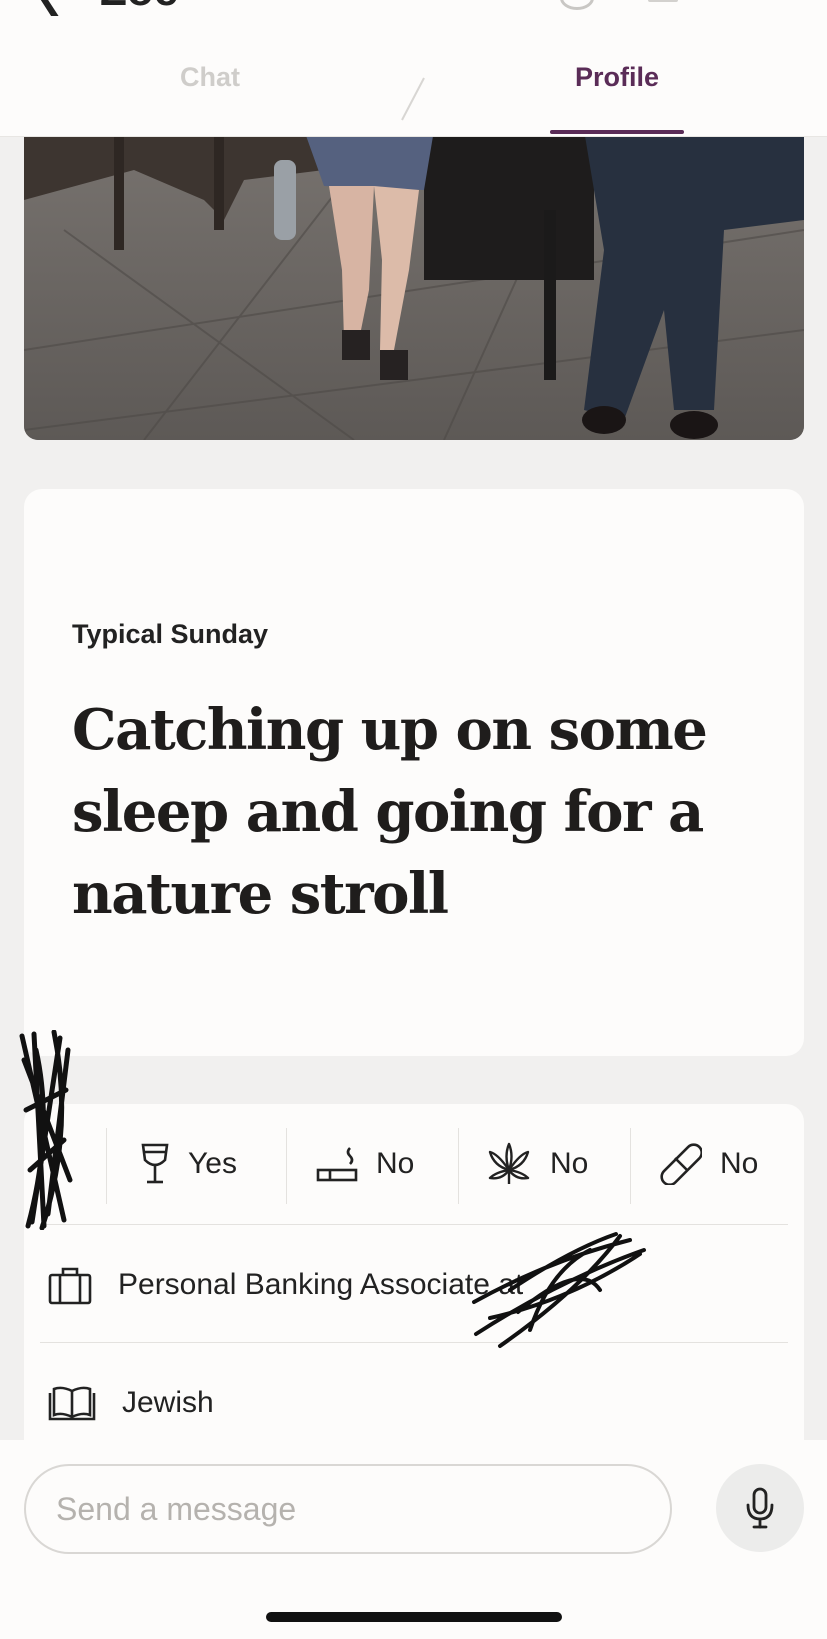 The height and width of the screenshot is (1639, 827). What do you see at coordinates (569, 1163) in the screenshot?
I see `vital-marijuana-label: No` at bounding box center [569, 1163].